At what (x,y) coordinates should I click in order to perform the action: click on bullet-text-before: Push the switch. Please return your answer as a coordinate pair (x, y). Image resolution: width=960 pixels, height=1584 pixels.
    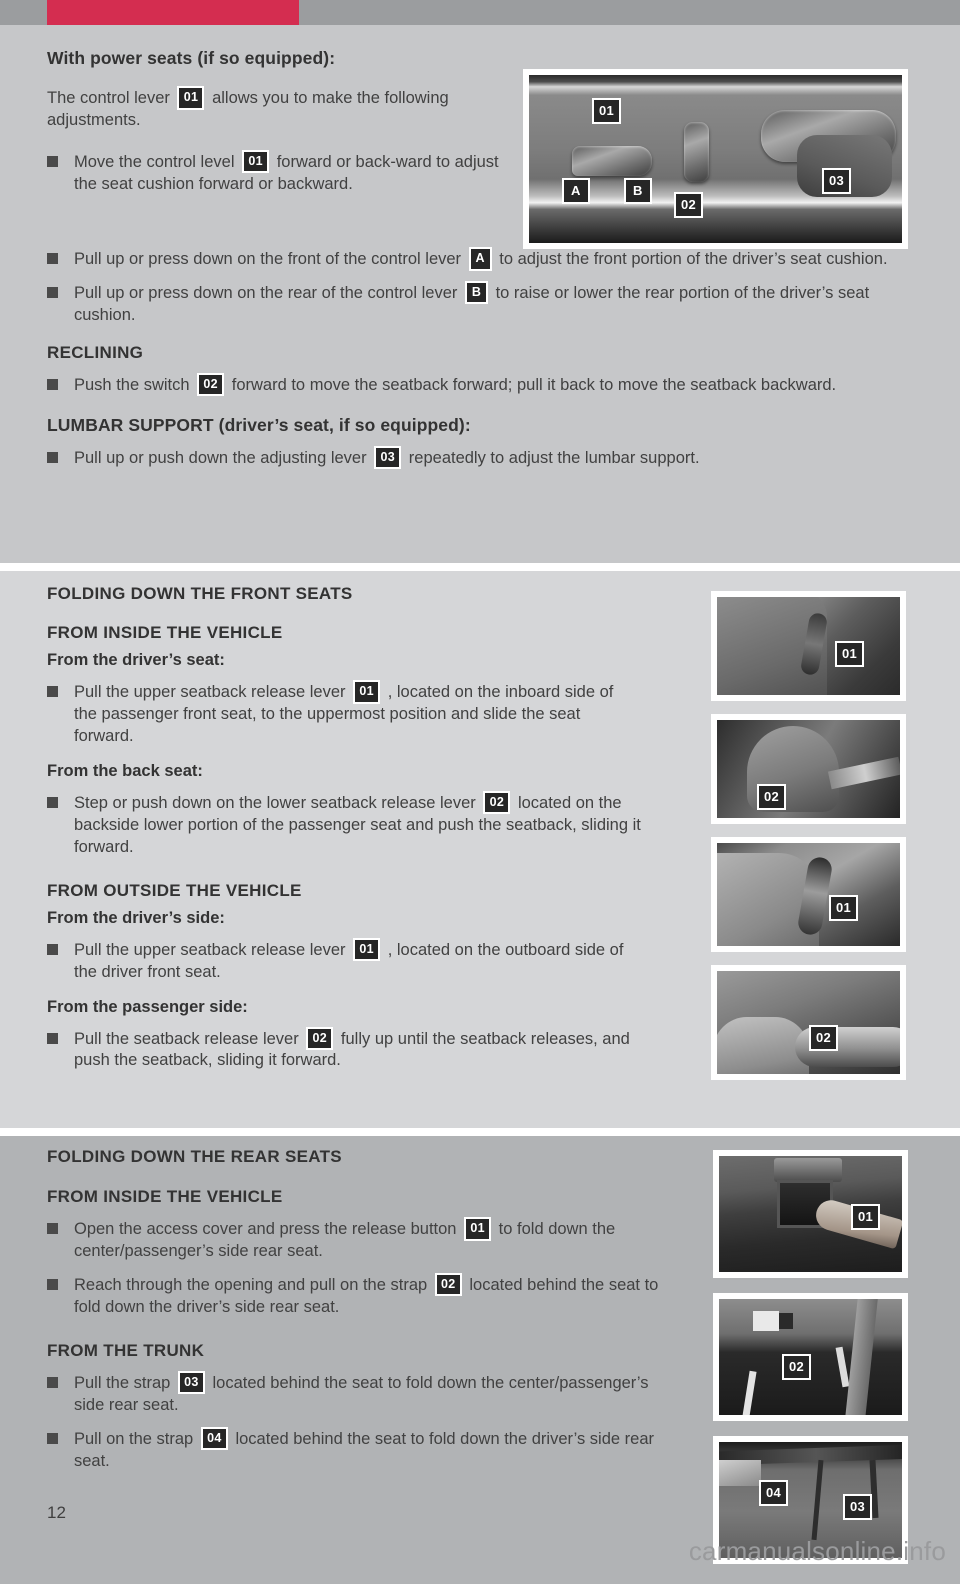
    Looking at the image, I should click on (132, 384).